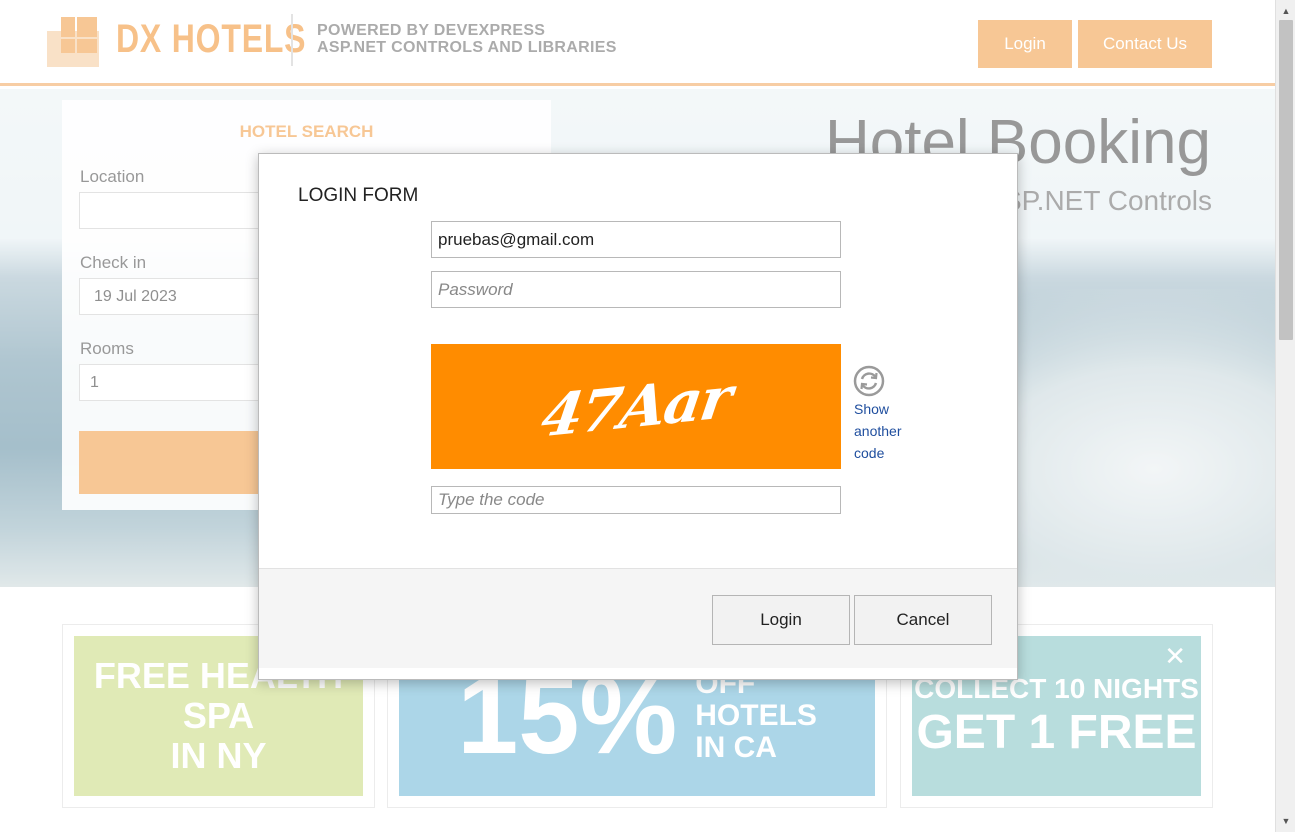  Describe the element at coordinates (1285, 821) in the screenshot. I see `scroll-down-icon: ▼` at that location.